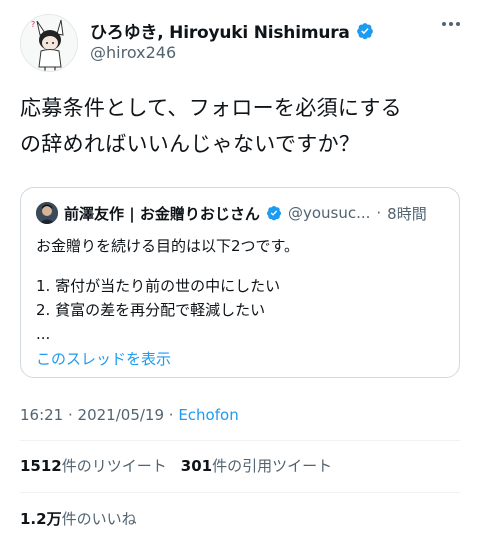  I want to click on quoted-author-avatar, so click(47, 213).